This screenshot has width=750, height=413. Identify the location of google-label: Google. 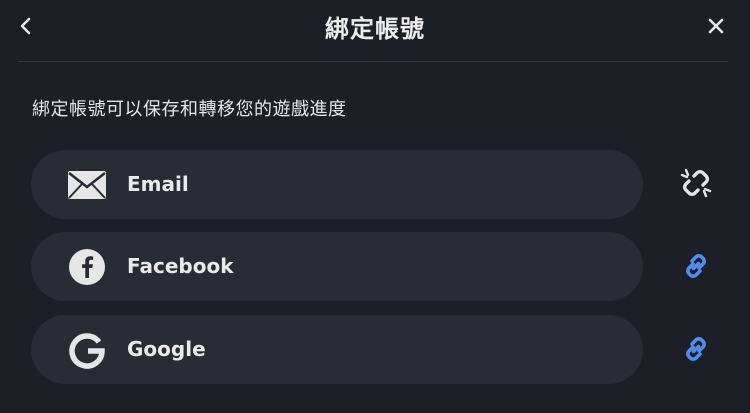
(166, 349).